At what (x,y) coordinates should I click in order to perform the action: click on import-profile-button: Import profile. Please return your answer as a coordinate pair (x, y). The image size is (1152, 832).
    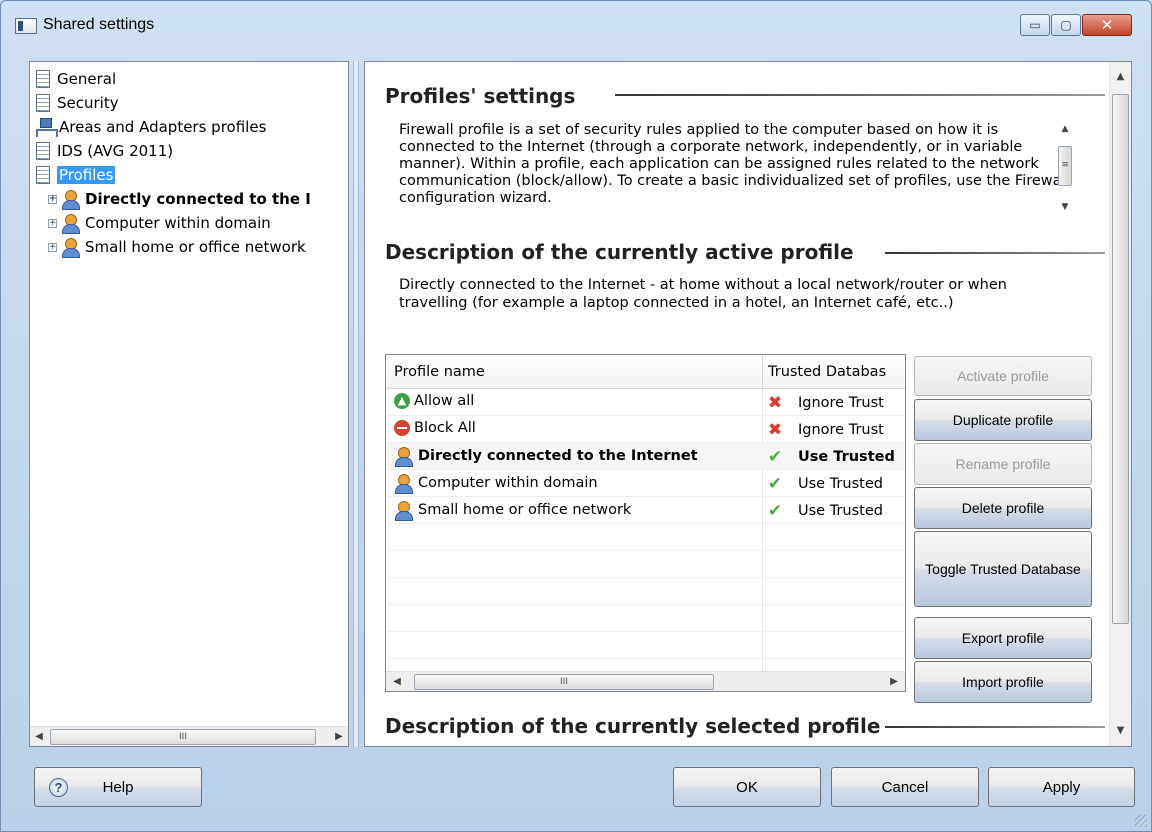
    Looking at the image, I should click on (1003, 682).